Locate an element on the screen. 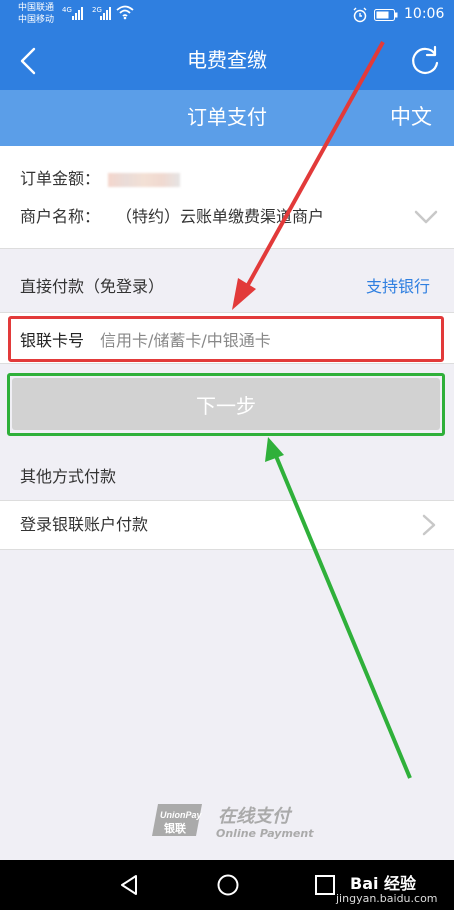  online-payment-cn: 在线支付 is located at coordinates (254, 816).